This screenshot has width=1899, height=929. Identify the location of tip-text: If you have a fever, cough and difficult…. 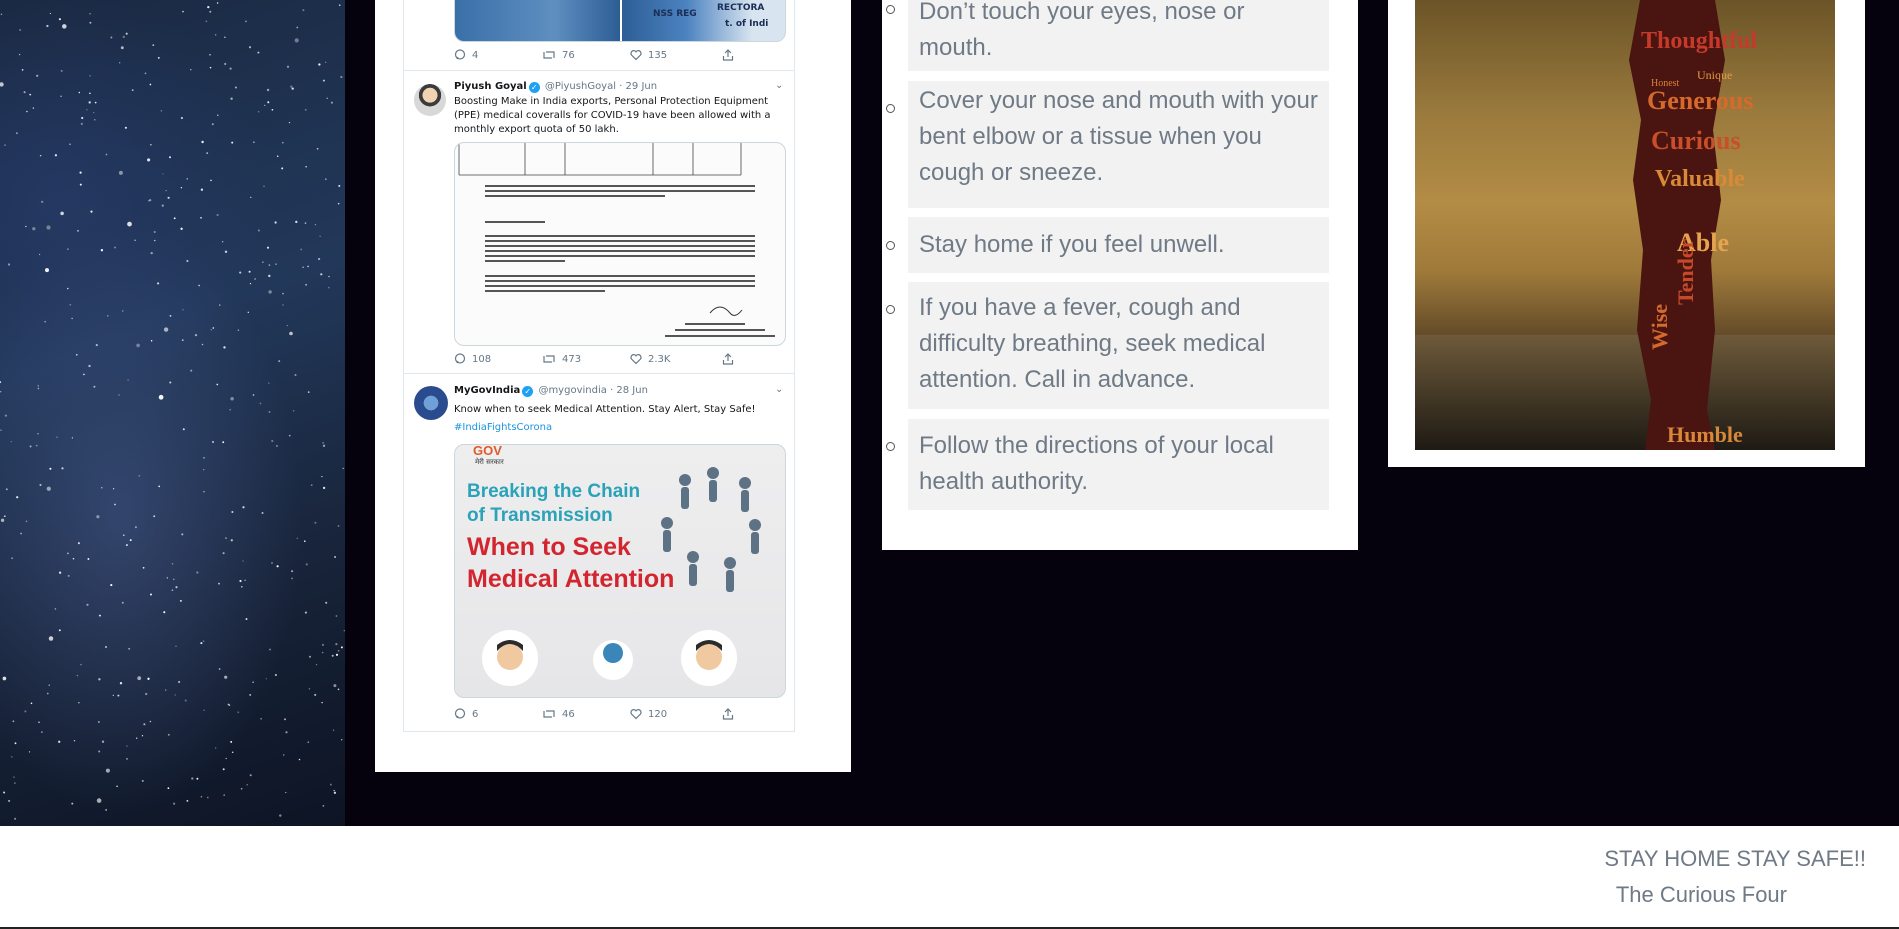
(1118, 345).